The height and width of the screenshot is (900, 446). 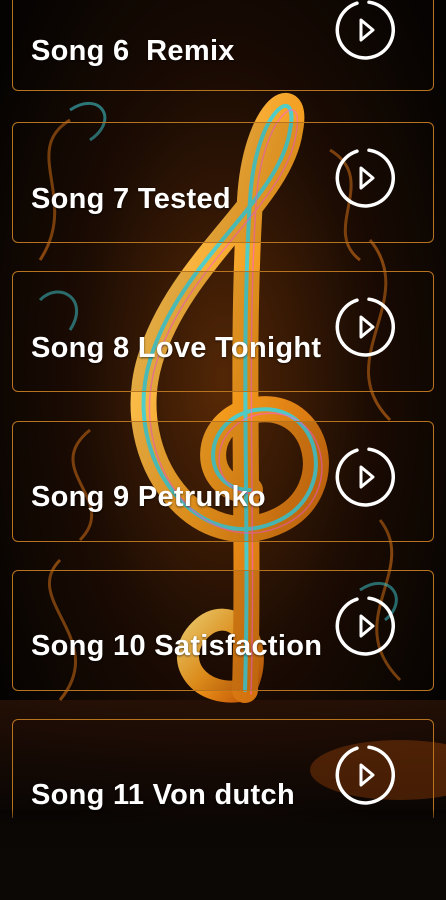 I want to click on song-card-11: Song 11 Von dutch, so click(x=223, y=768).